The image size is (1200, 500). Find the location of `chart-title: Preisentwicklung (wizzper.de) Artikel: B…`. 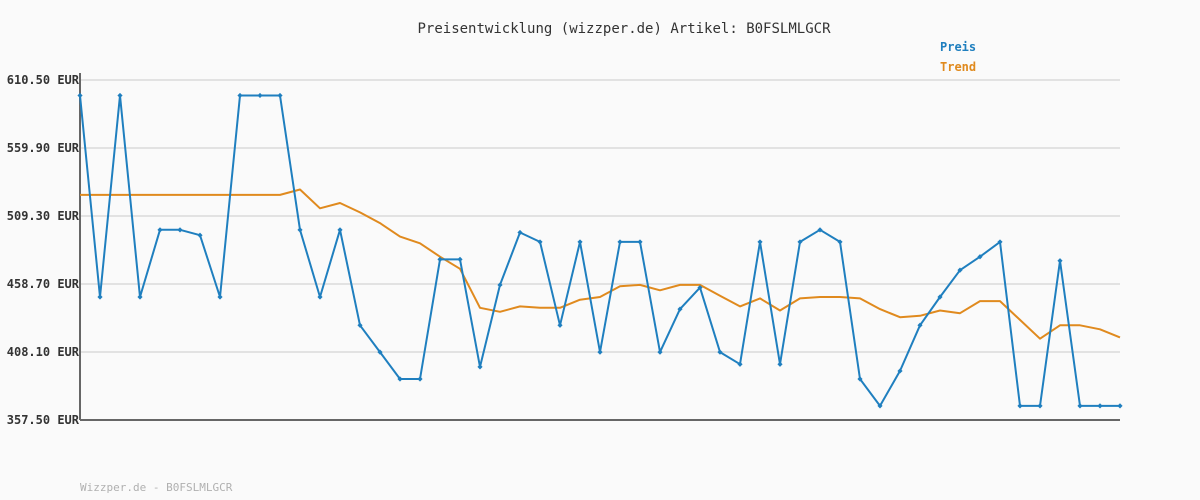

chart-title: Preisentwicklung (wizzper.de) Artikel: B… is located at coordinates (624, 29).